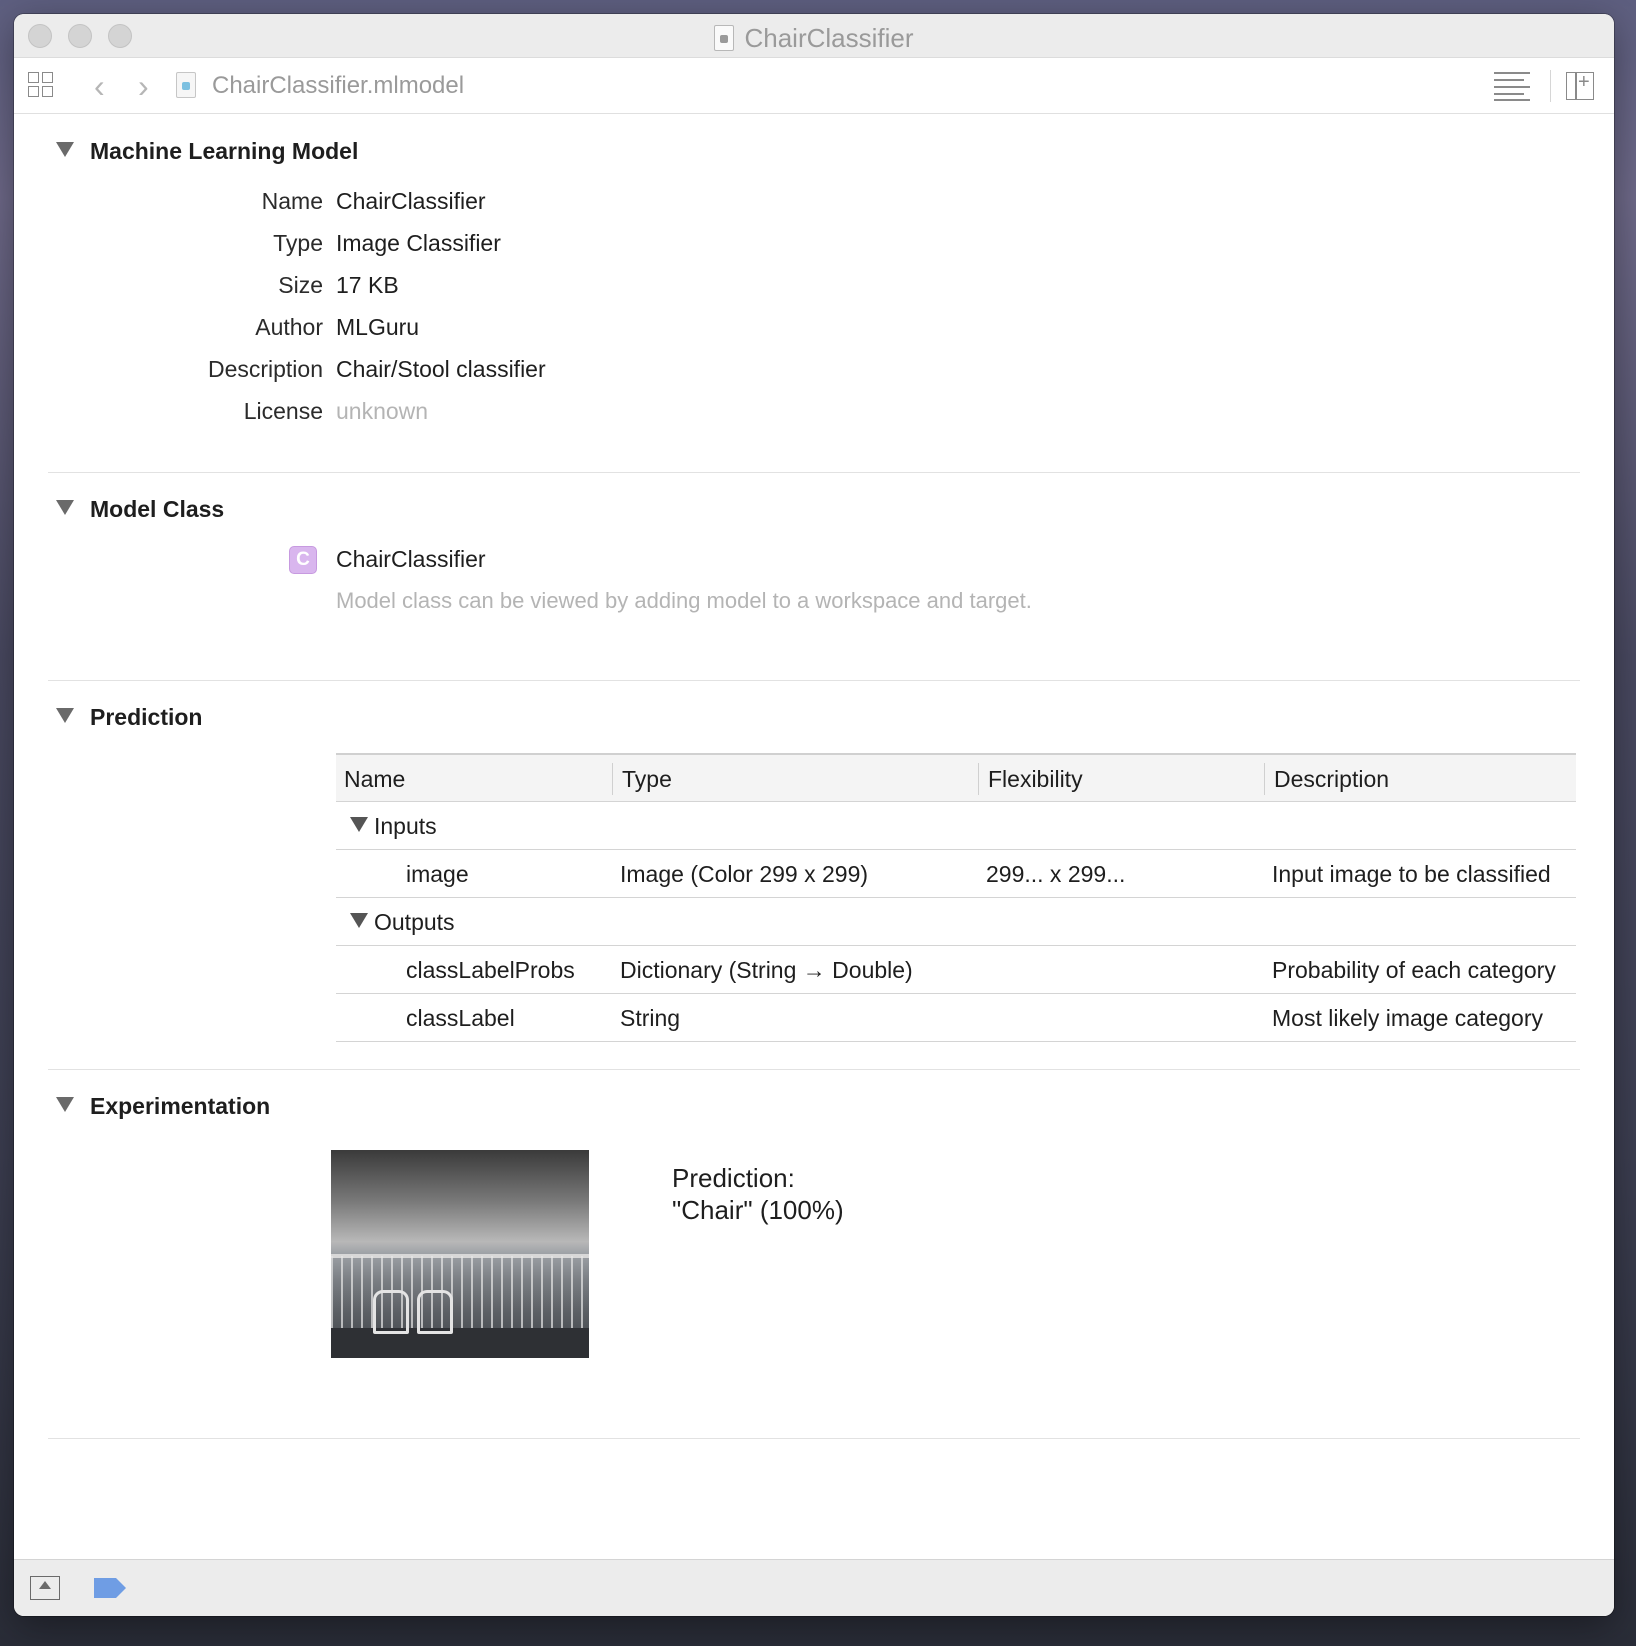 The width and height of the screenshot is (1636, 1646). Describe the element at coordinates (157, 509) in the screenshot. I see `section-title: Model Class` at that location.